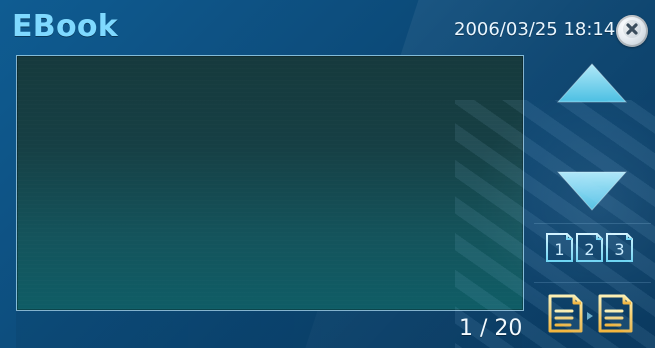  I want to click on page-down-button, so click(592, 190).